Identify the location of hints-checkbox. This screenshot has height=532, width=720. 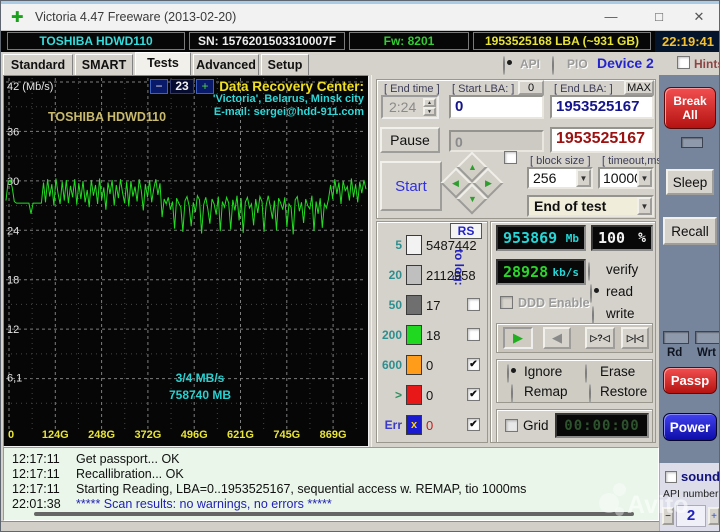
(683, 62).